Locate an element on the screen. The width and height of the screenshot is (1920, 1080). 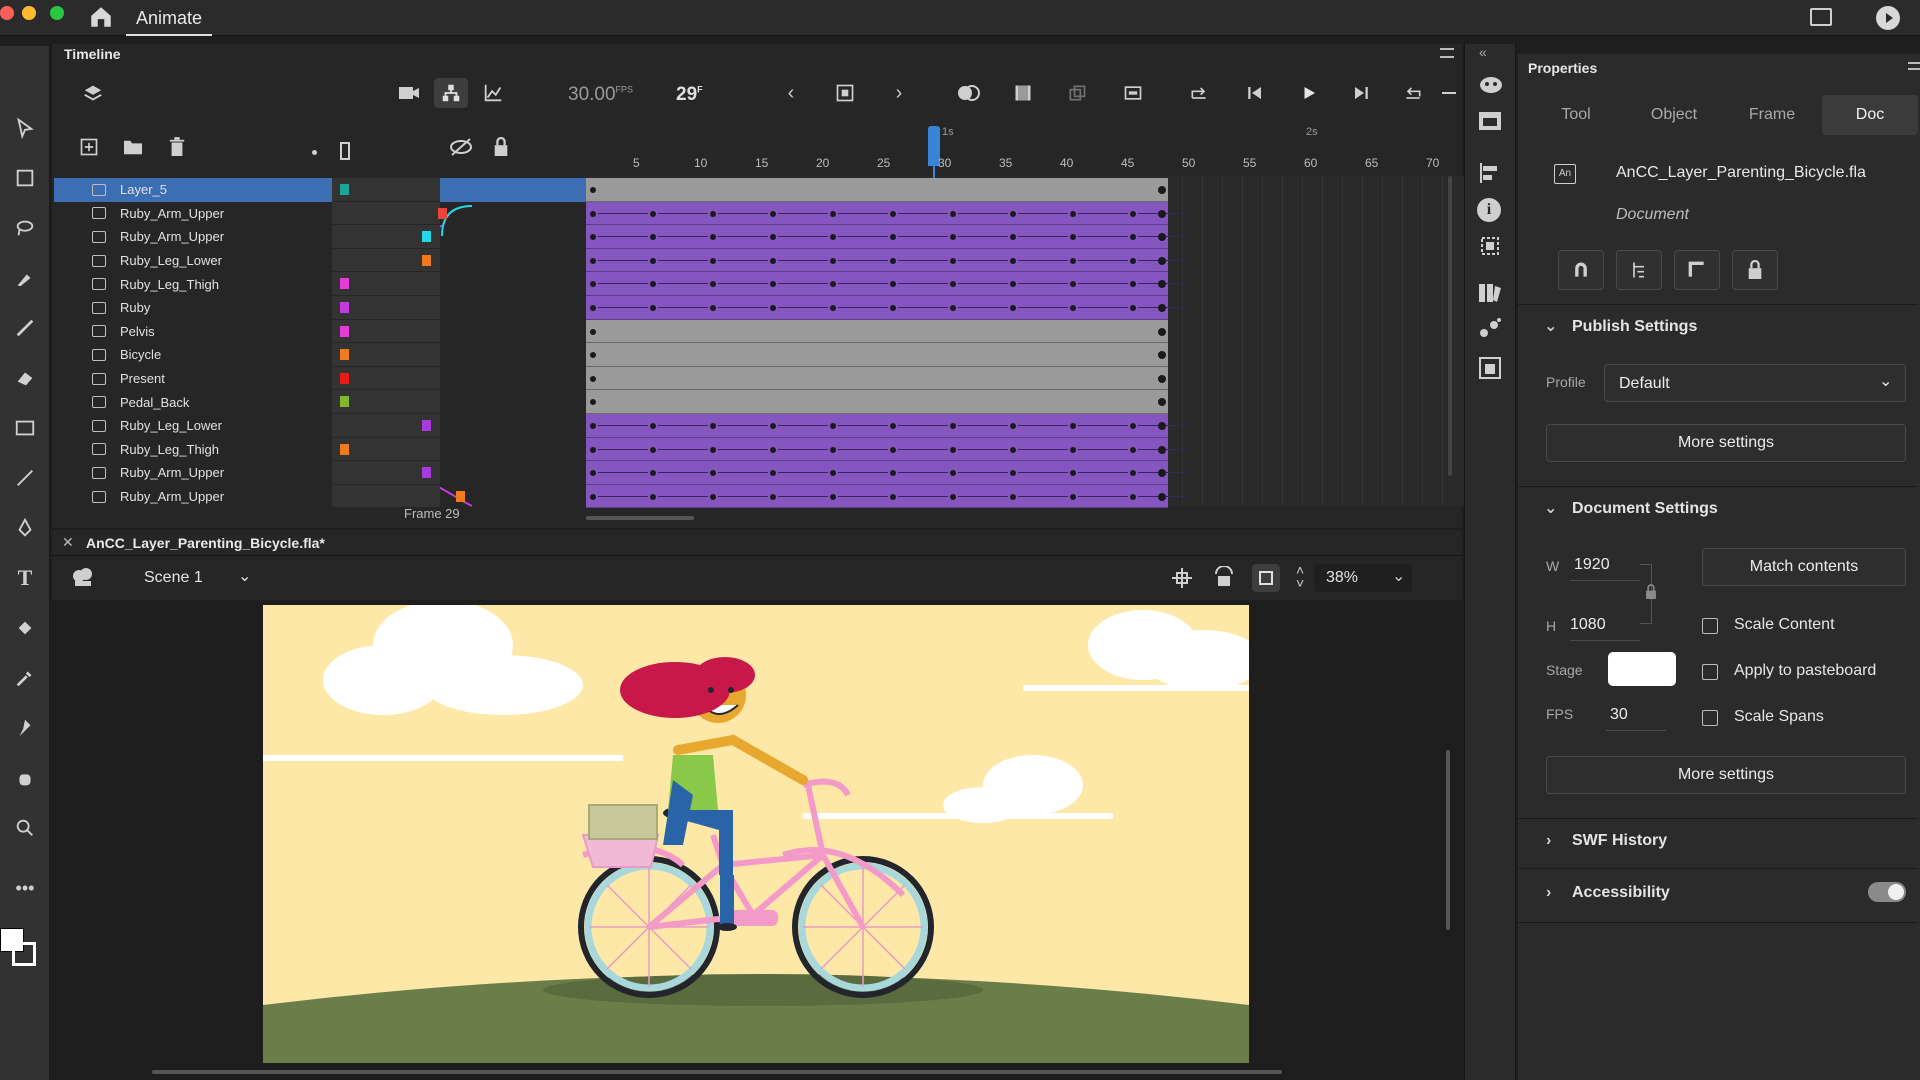
text-tool-icon: T is located at coordinates (25, 578).